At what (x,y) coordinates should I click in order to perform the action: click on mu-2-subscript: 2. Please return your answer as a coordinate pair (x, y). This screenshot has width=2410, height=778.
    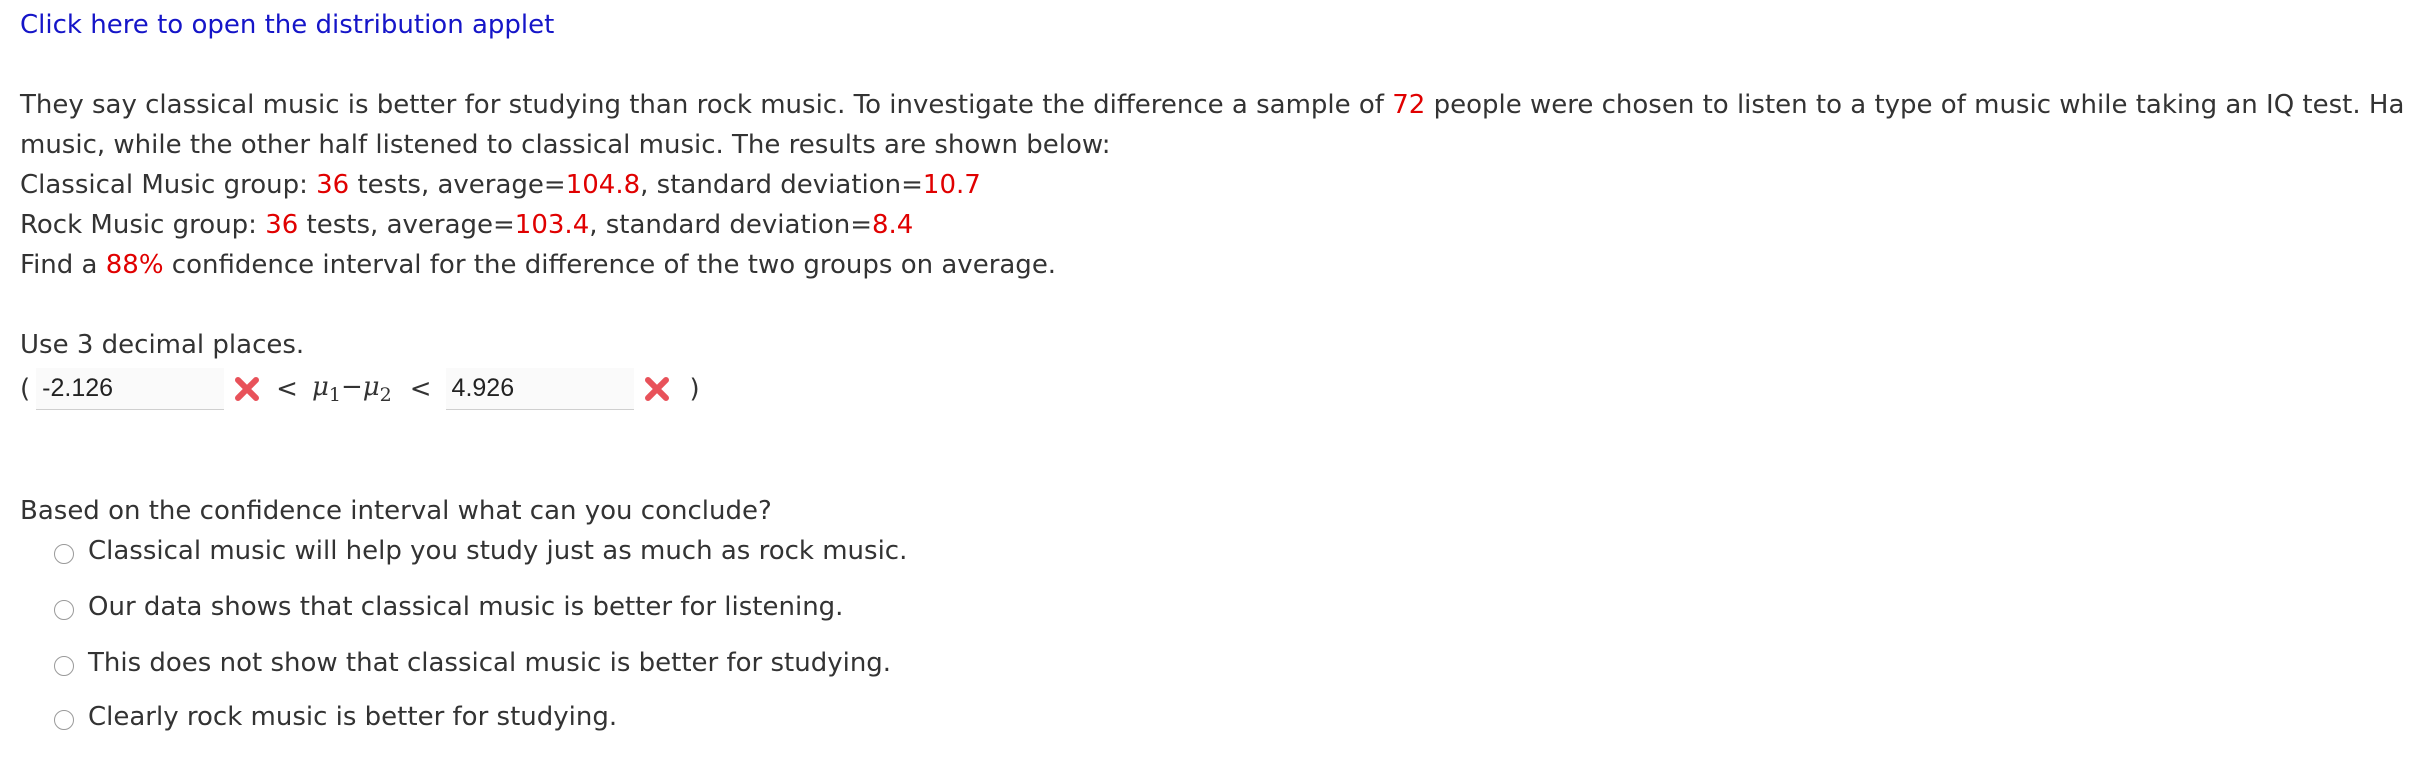
    Looking at the image, I should click on (385, 395).